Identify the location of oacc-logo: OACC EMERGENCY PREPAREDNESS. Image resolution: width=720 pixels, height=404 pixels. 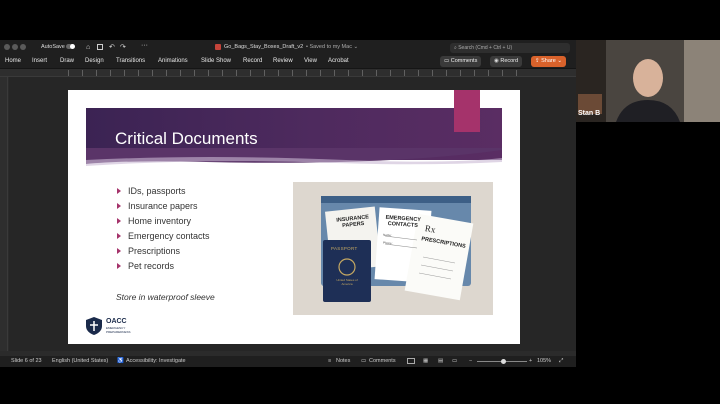
(111, 326).